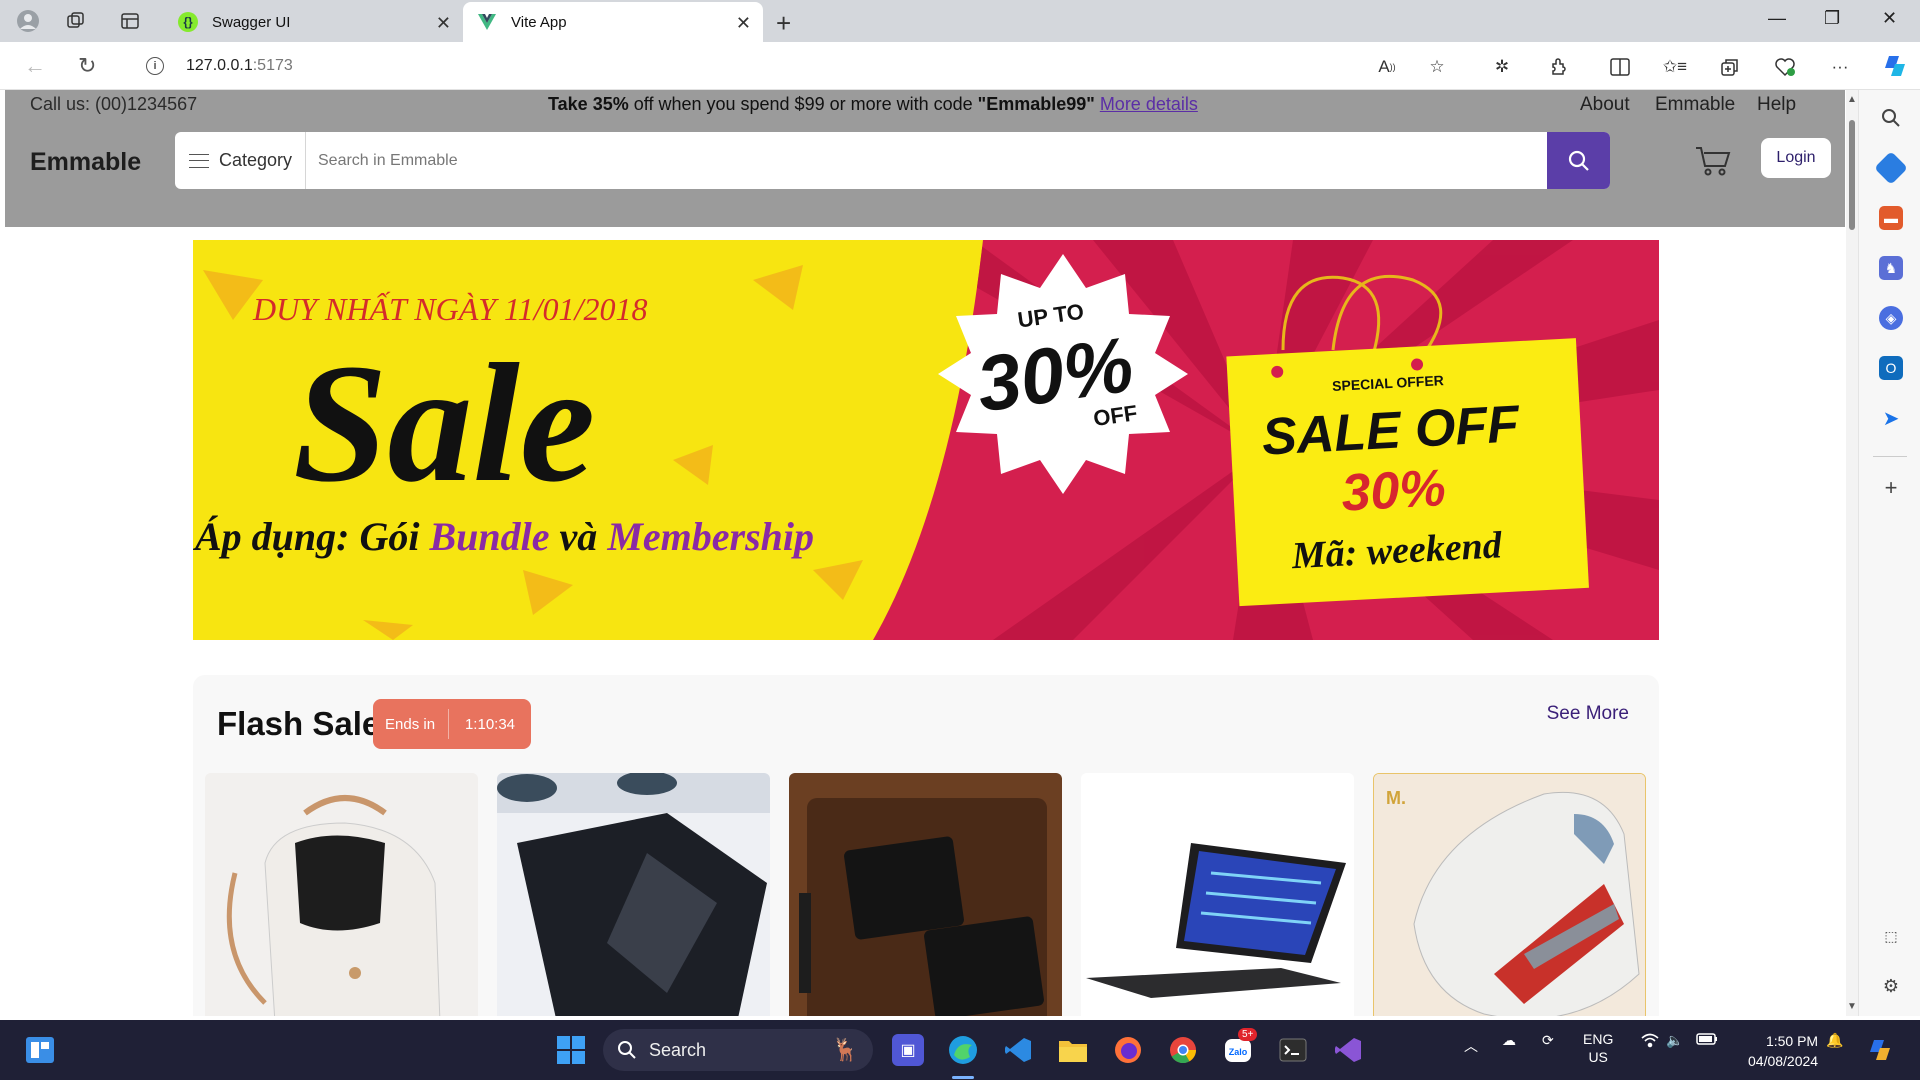  Describe the element at coordinates (1598, 1048) in the screenshot. I see `language-indicator: ENG US` at that location.